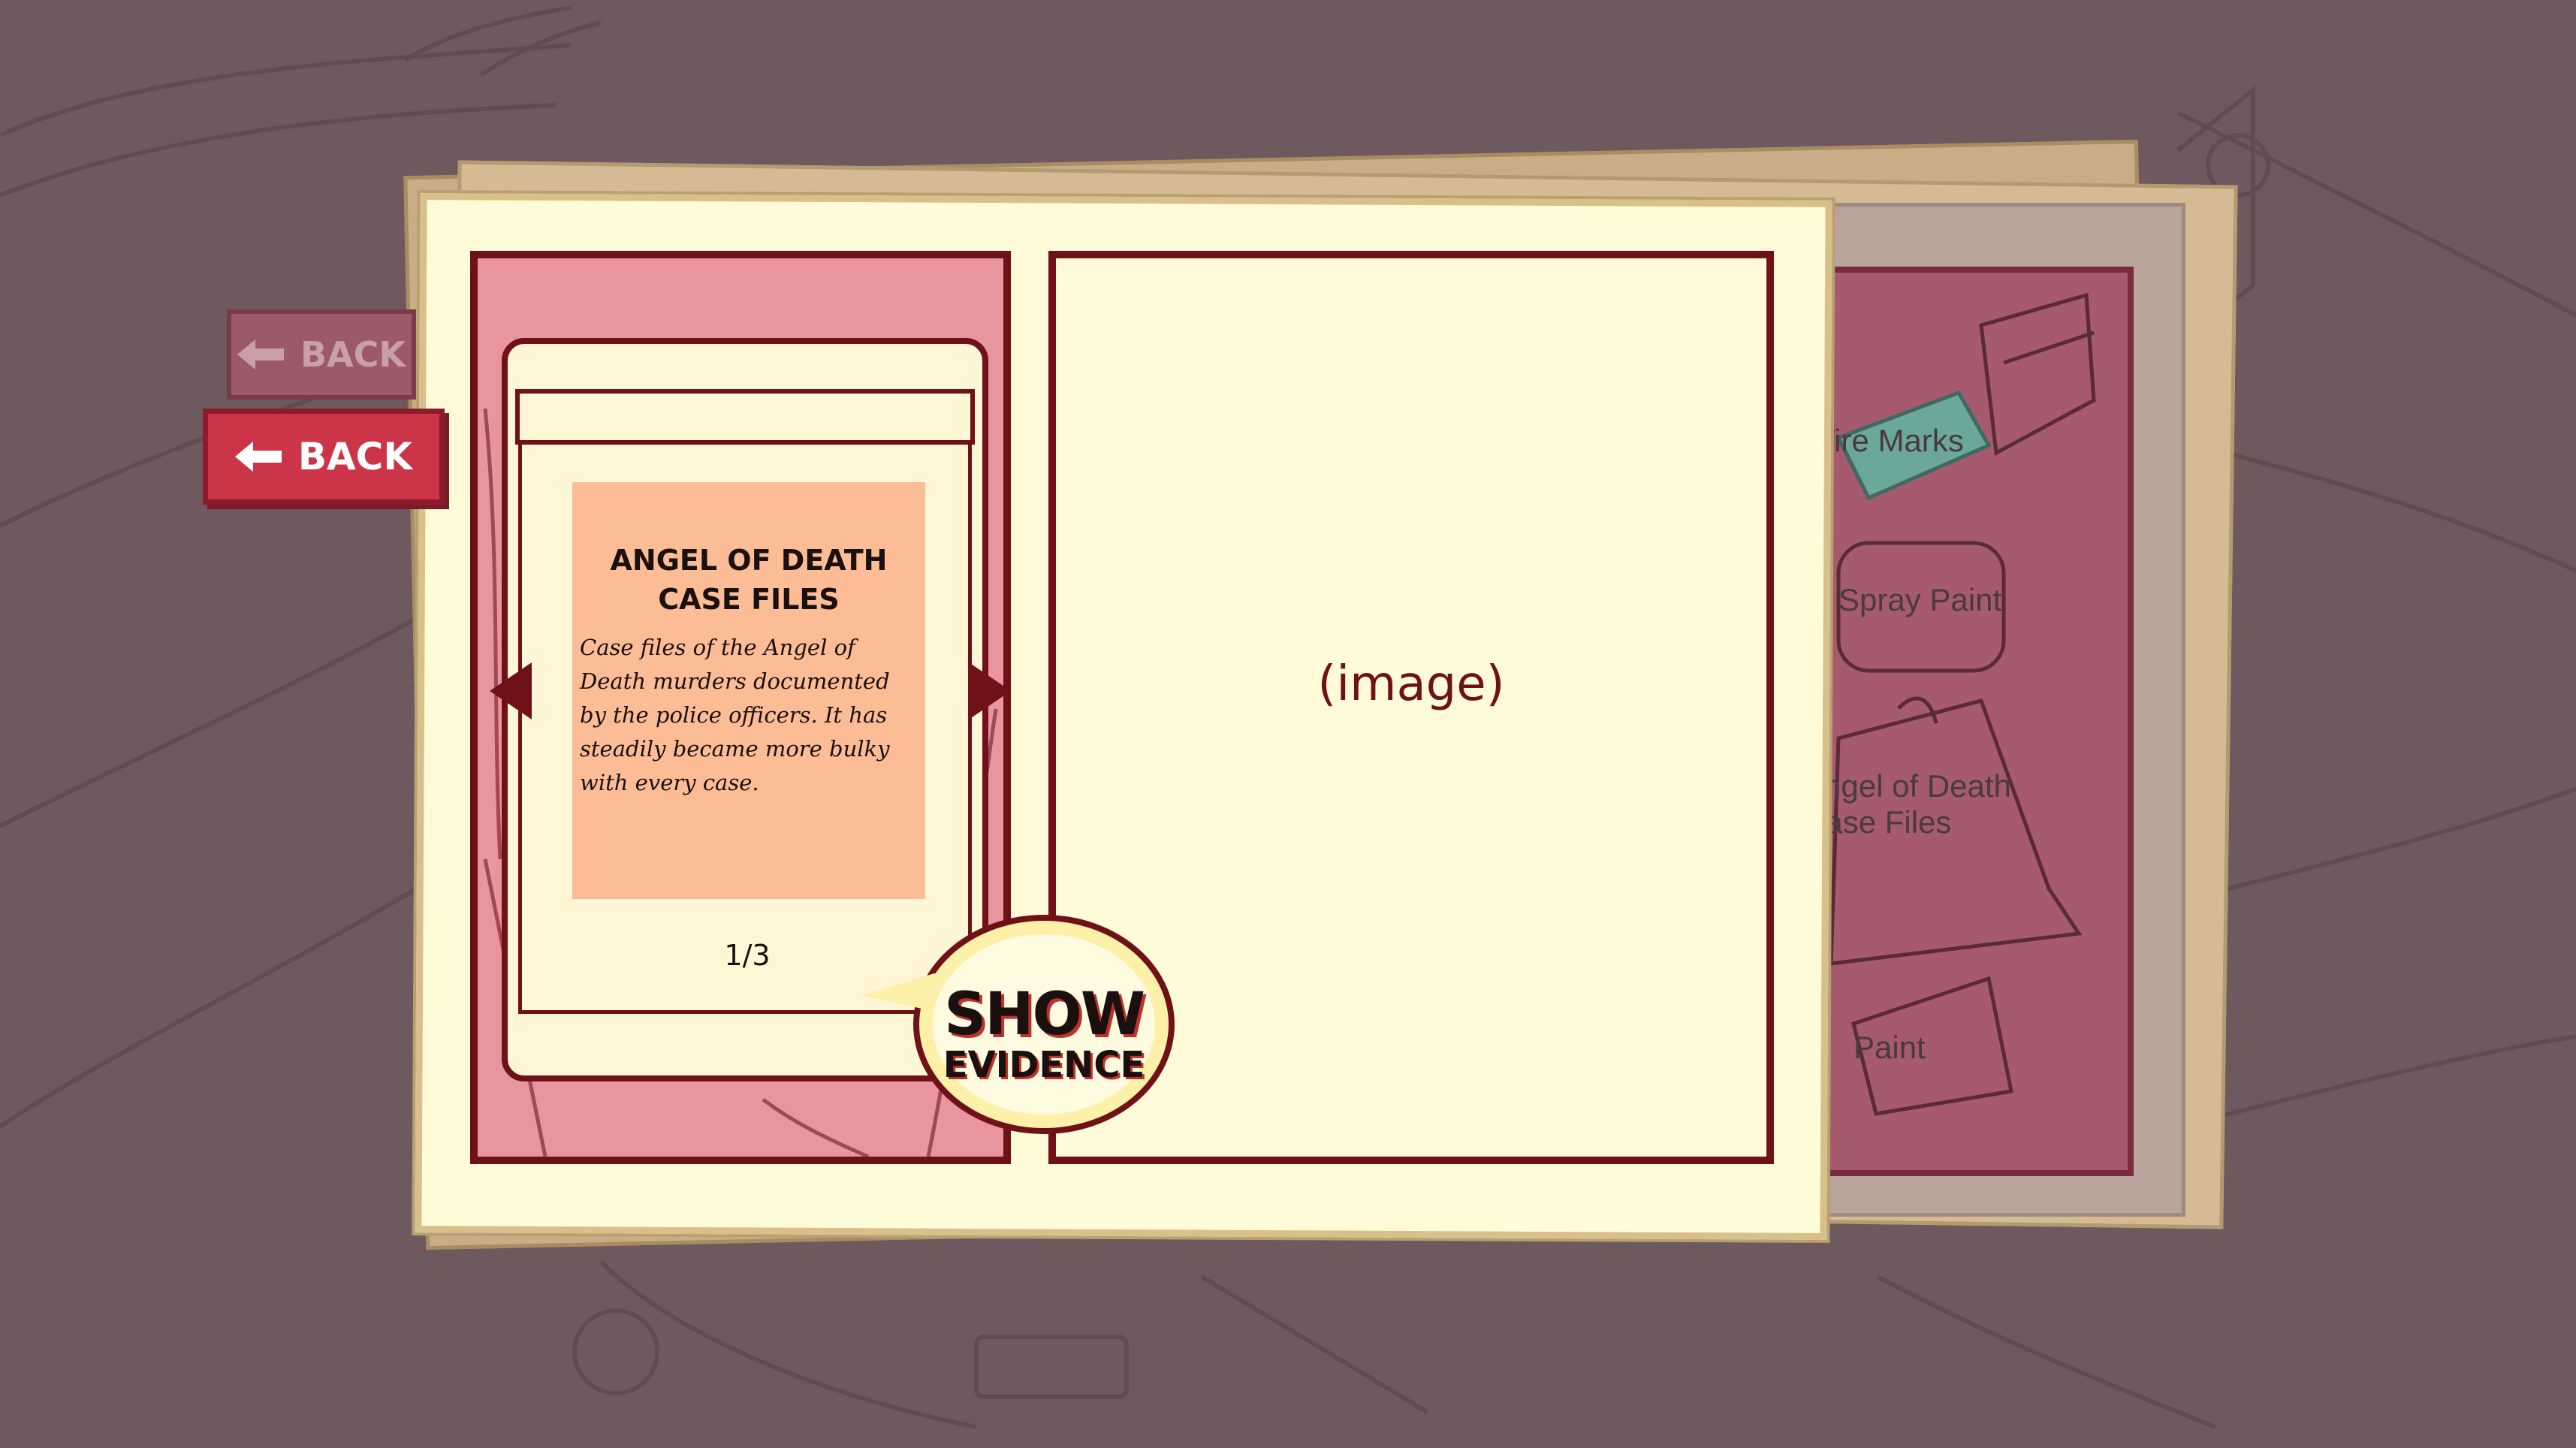  I want to click on evidence-item-label: Case Files, so click(1877, 822).